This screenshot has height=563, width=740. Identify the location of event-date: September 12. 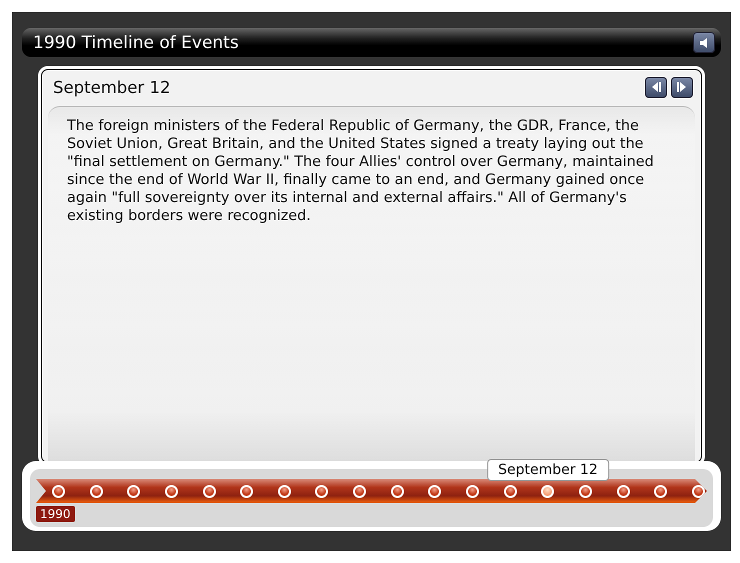
(111, 87).